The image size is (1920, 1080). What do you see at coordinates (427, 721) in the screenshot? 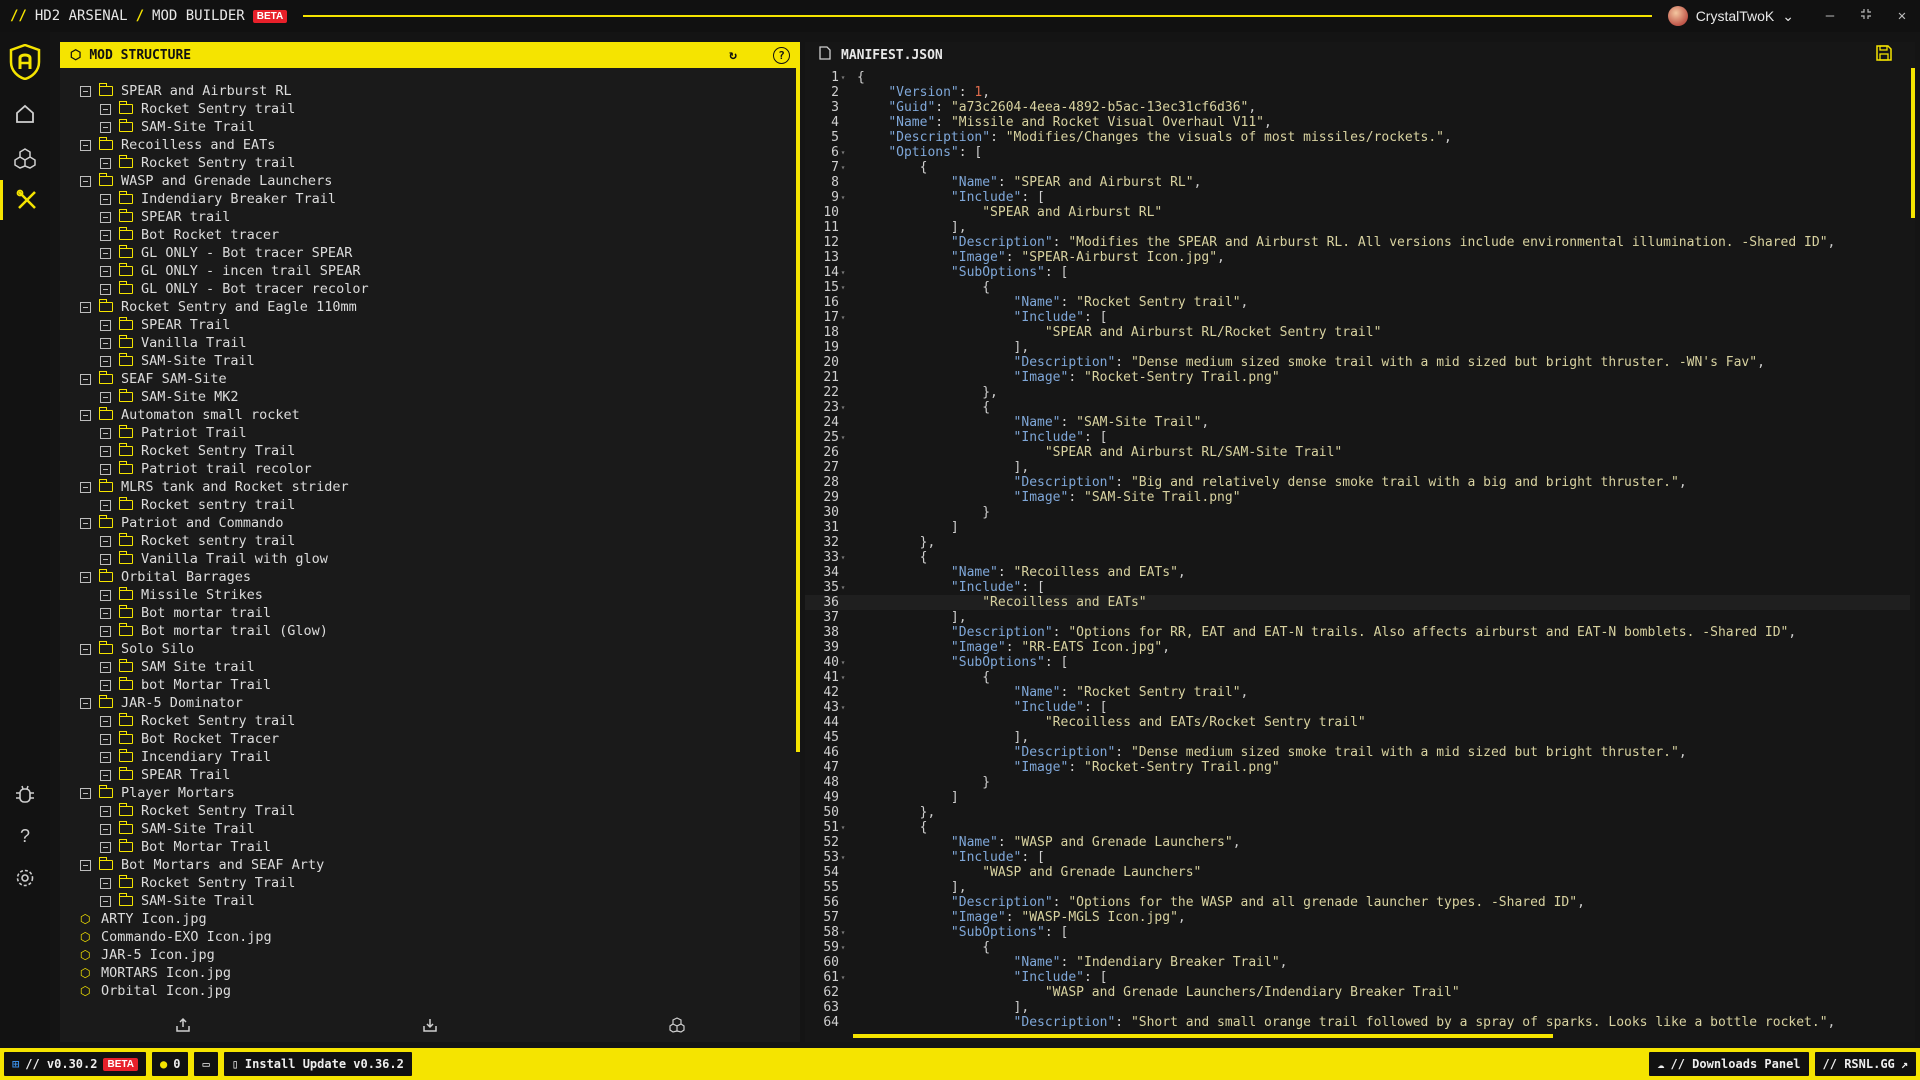
I see `tree-item-row: Rocket Sentry trail` at bounding box center [427, 721].